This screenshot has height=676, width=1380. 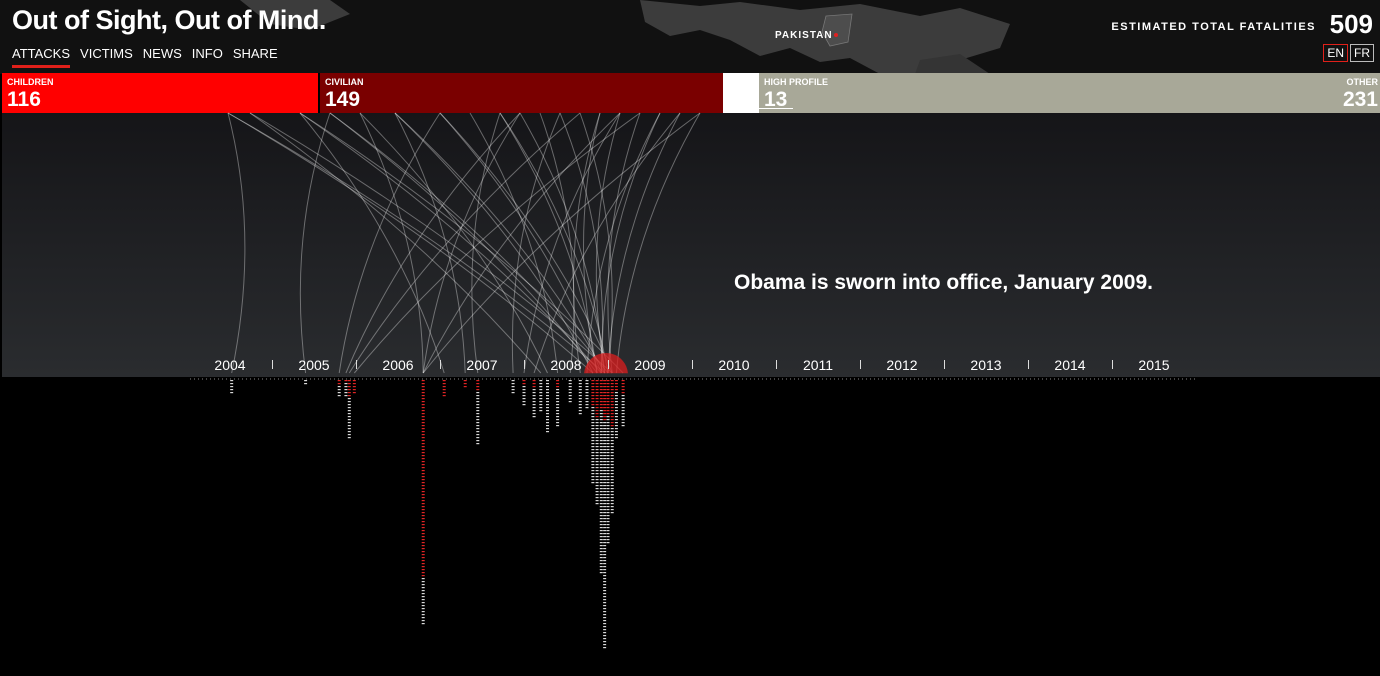 I want to click on year-label: 2012, so click(x=902, y=365).